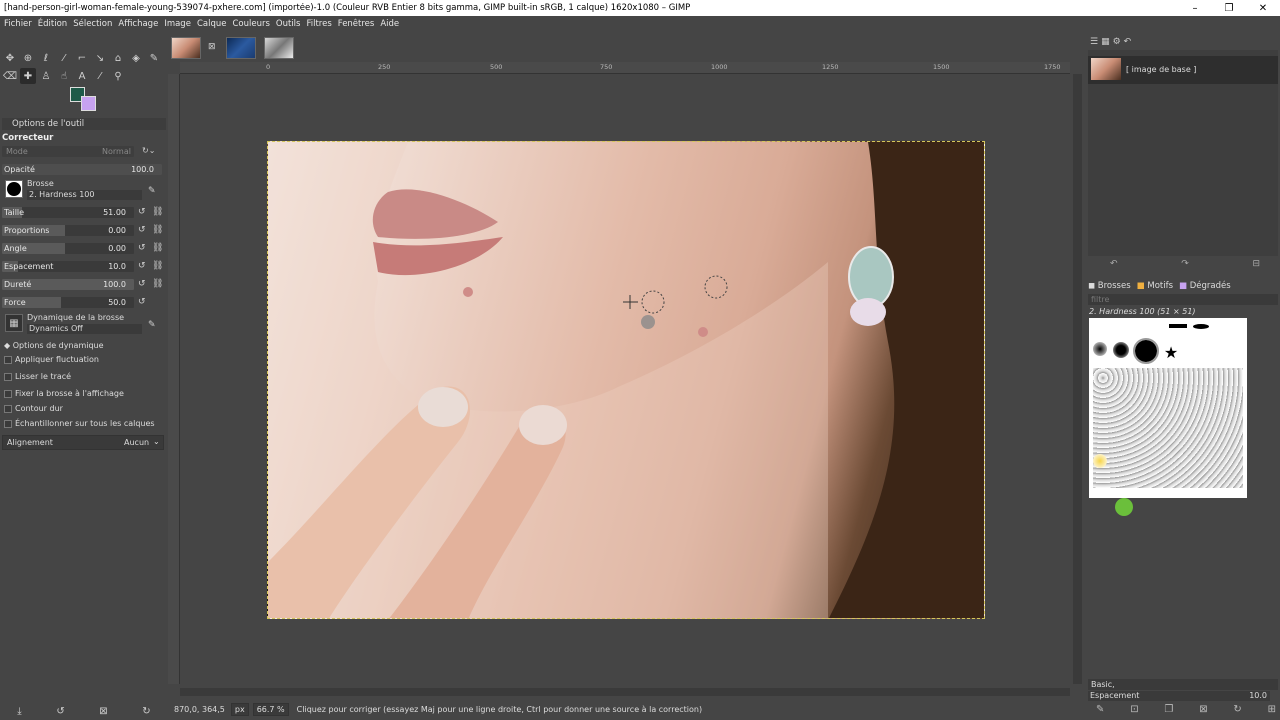  Describe the element at coordinates (18, 24) in the screenshot. I see `menu-fichier: Fichier` at that location.